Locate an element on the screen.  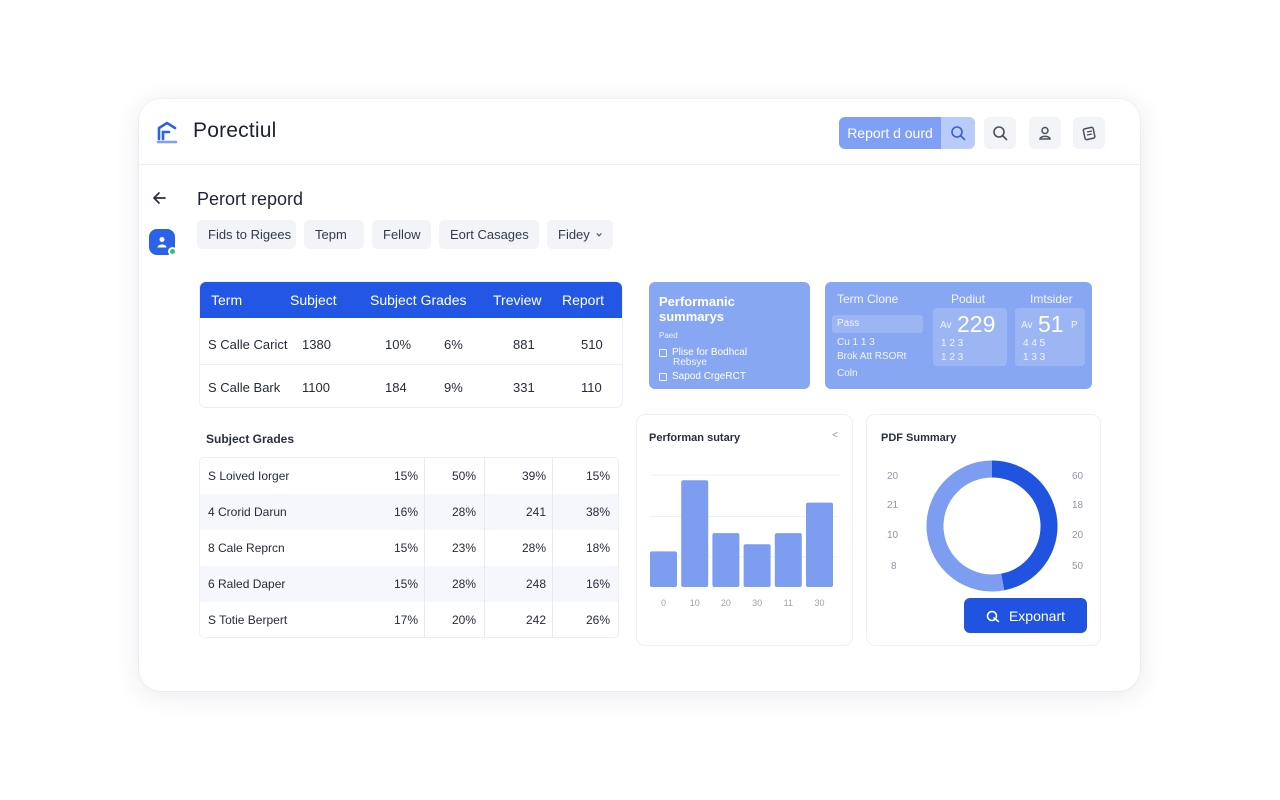
status-dot is located at coordinates (172, 251).